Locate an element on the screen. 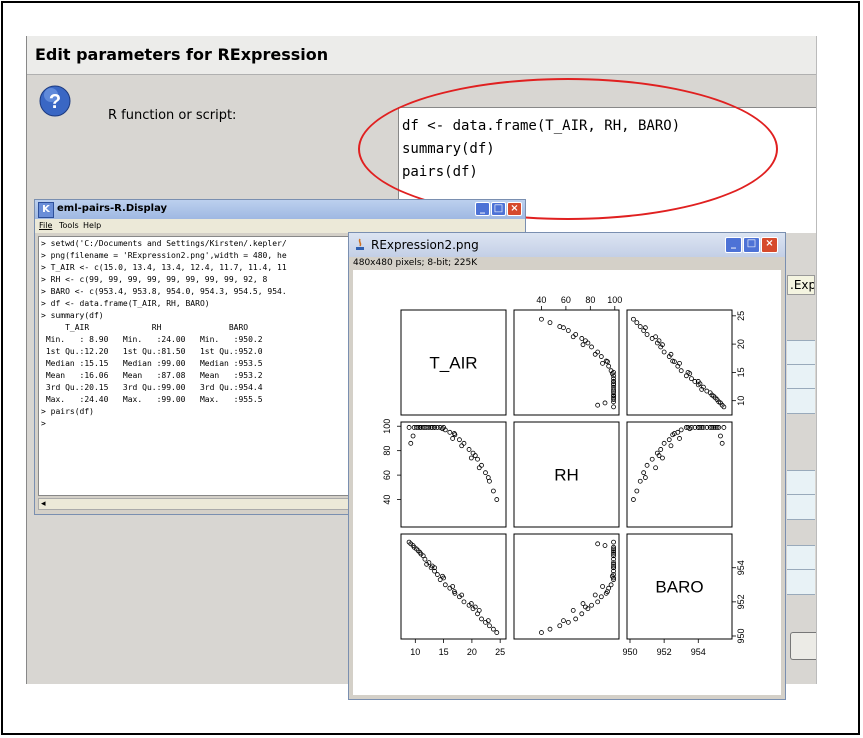 The width and height of the screenshot is (863, 738). tick-label: 80 is located at coordinates (387, 451).